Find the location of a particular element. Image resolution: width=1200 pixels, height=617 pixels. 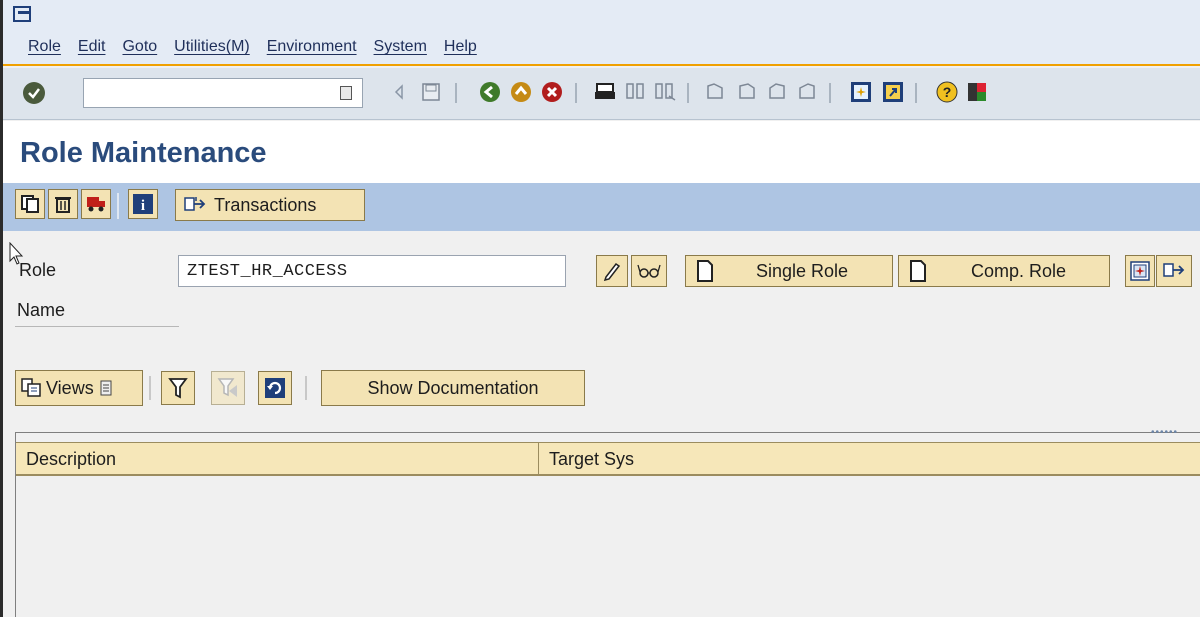

generate-icon is located at coordinates (1140, 271).